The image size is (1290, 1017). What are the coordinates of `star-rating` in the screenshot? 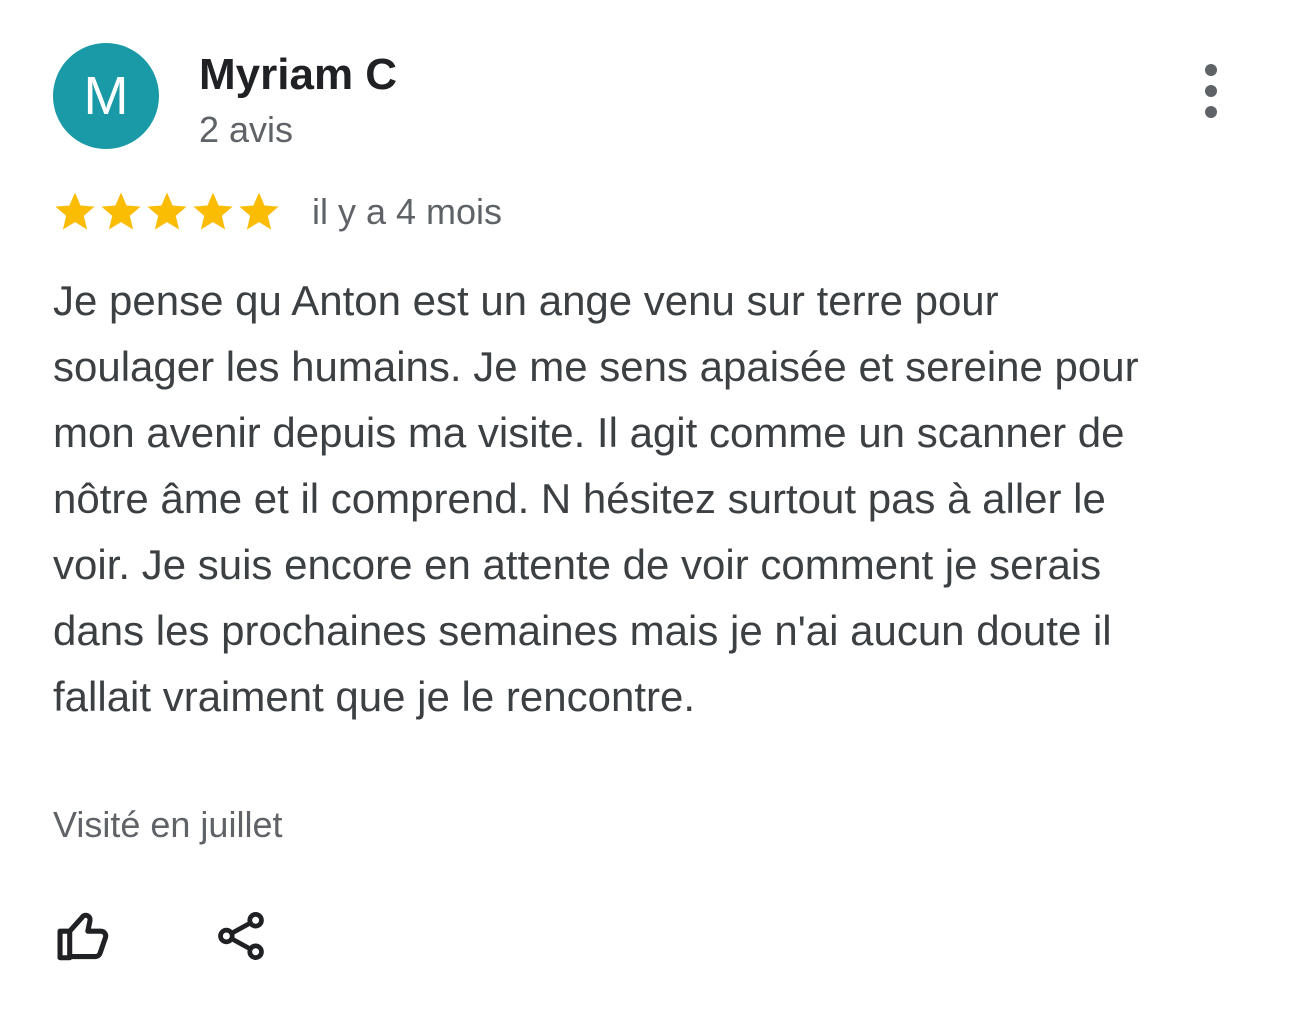 It's located at (167, 212).